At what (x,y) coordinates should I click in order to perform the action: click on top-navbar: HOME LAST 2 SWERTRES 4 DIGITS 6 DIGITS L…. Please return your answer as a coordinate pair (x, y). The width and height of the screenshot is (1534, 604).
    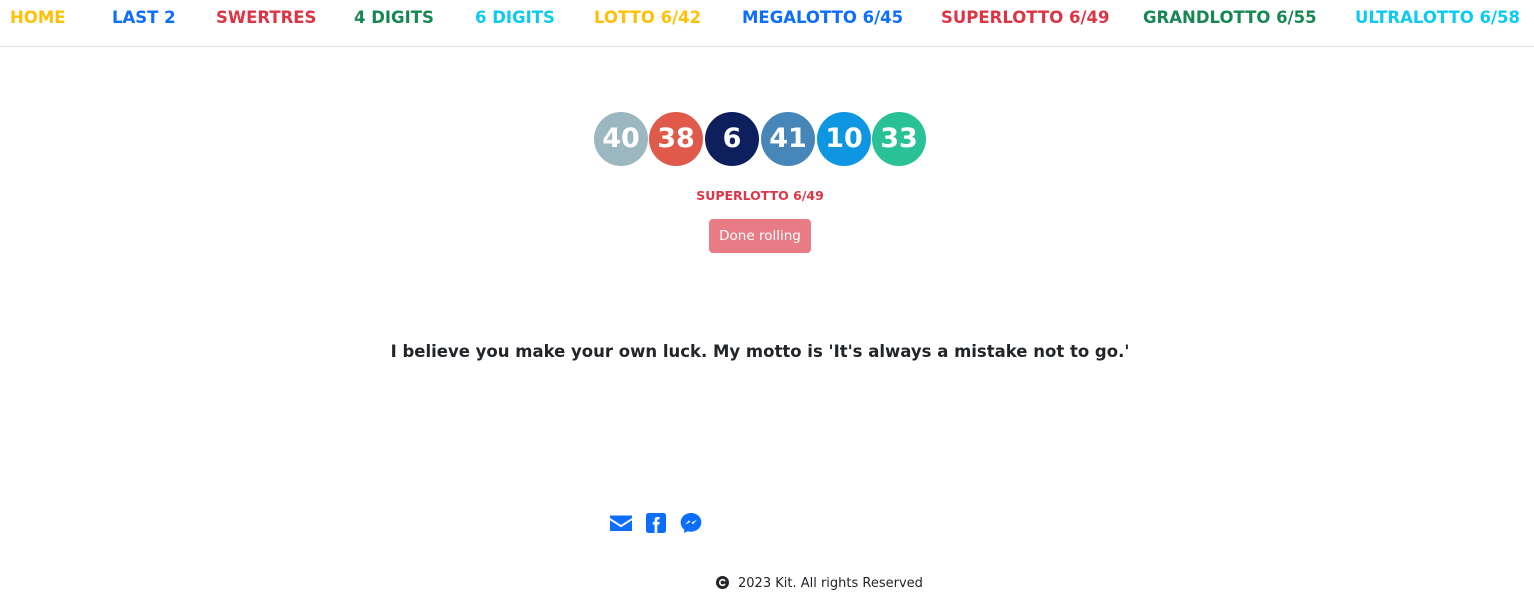
    Looking at the image, I should click on (767, 23).